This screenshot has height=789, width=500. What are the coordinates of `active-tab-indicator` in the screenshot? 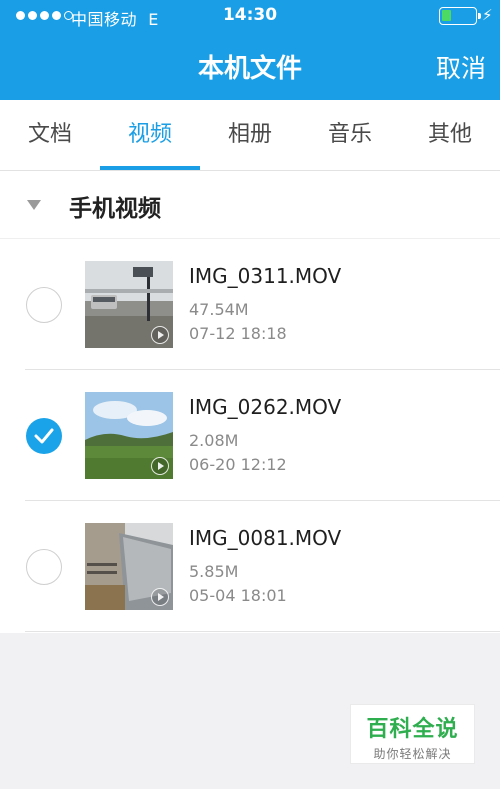 It's located at (150, 168).